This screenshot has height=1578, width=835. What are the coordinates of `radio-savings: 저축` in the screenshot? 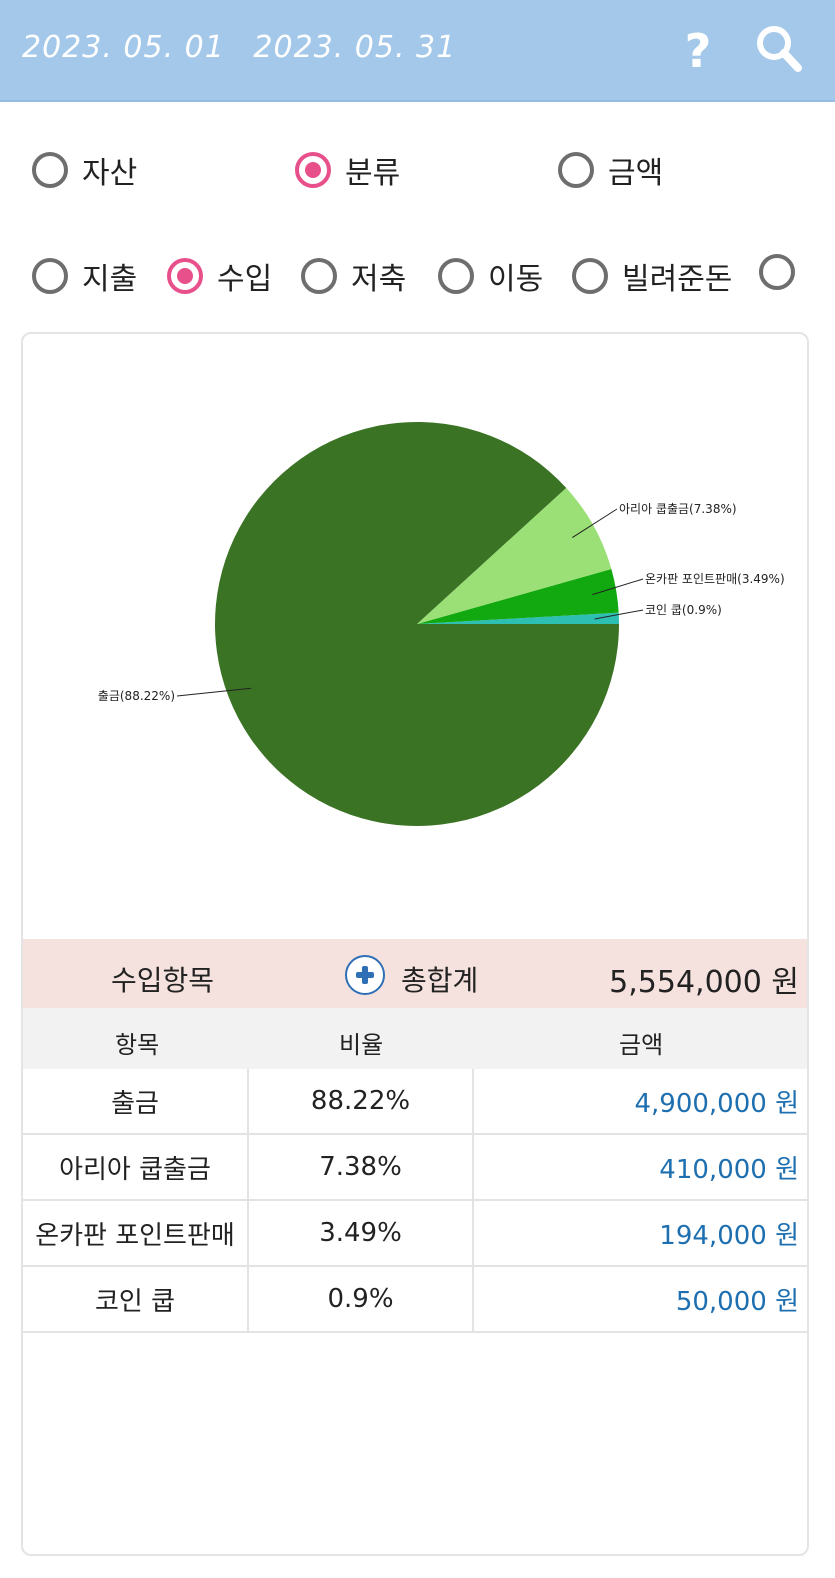 It's located at (353, 276).